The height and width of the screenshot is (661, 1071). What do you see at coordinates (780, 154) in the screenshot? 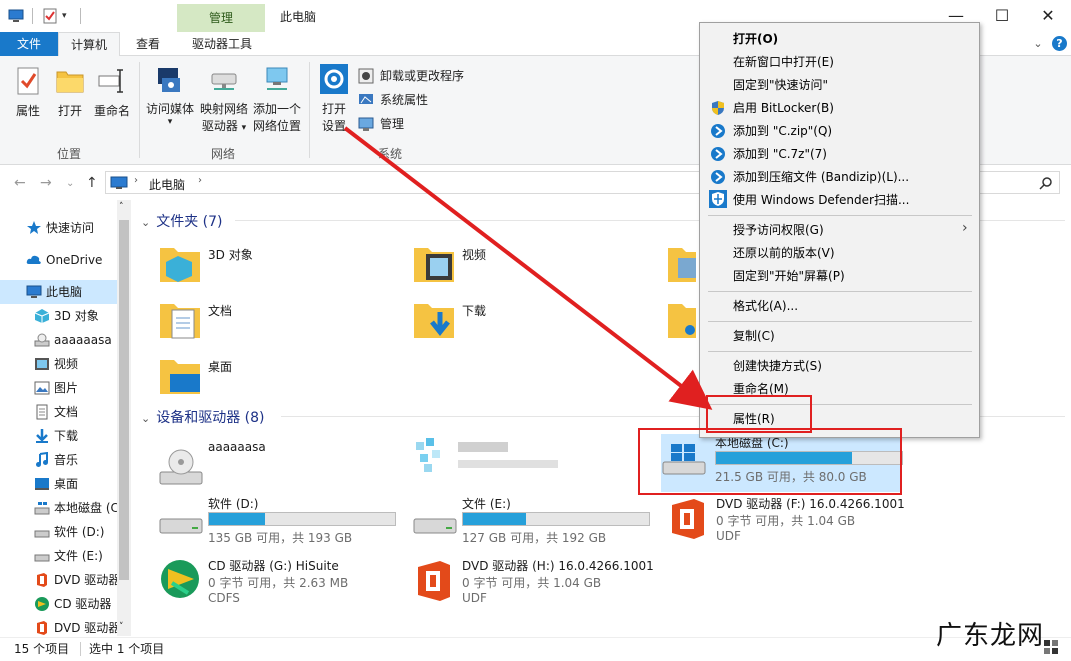
I see `menu-item-add-7z: 添加到 "C.7z"(7)` at bounding box center [780, 154].